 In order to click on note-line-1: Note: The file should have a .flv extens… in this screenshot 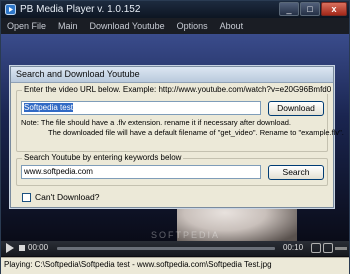, I will do `click(156, 122)`.